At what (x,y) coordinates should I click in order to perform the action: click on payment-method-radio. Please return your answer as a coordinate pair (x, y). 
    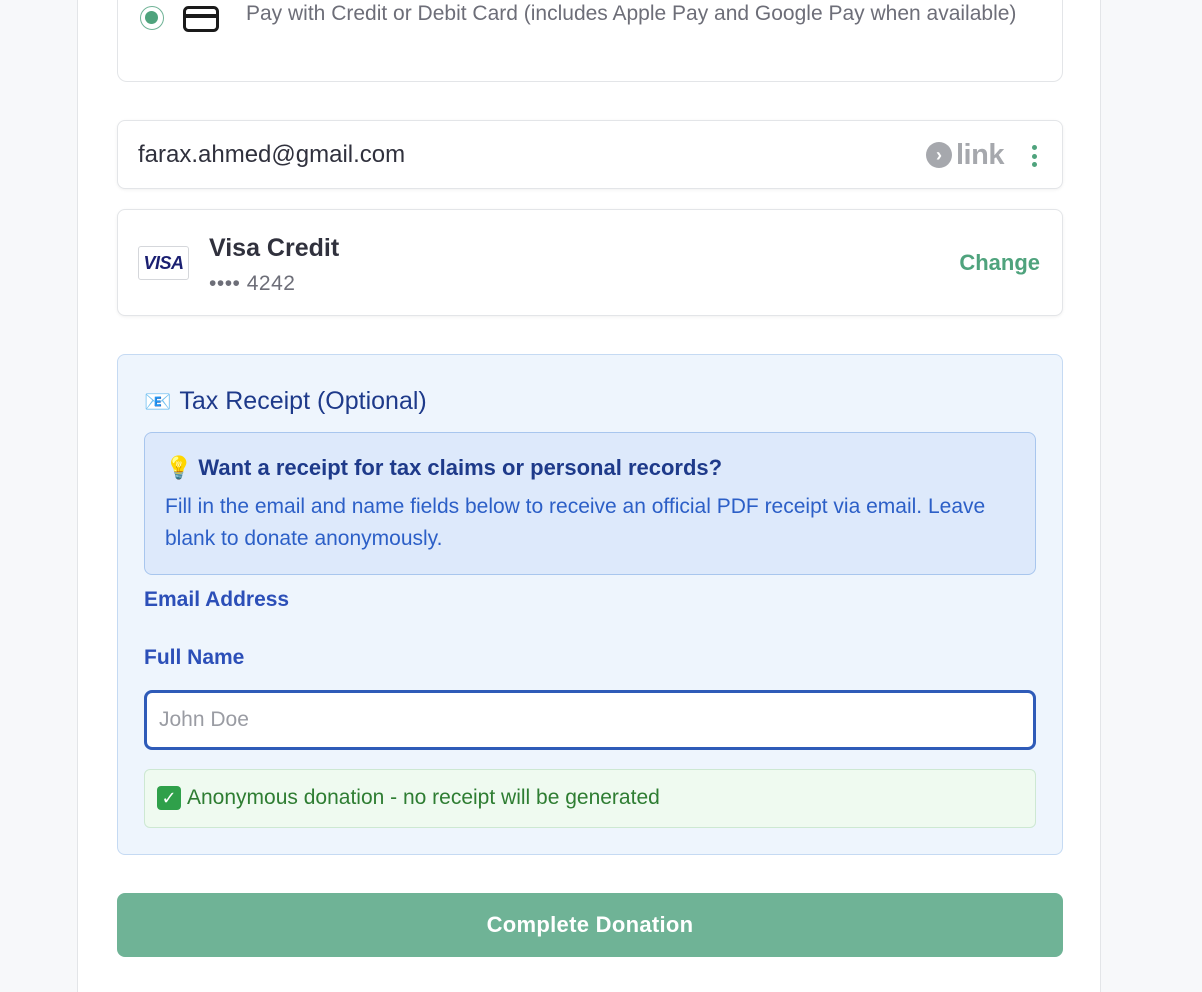
    Looking at the image, I should click on (152, 18).